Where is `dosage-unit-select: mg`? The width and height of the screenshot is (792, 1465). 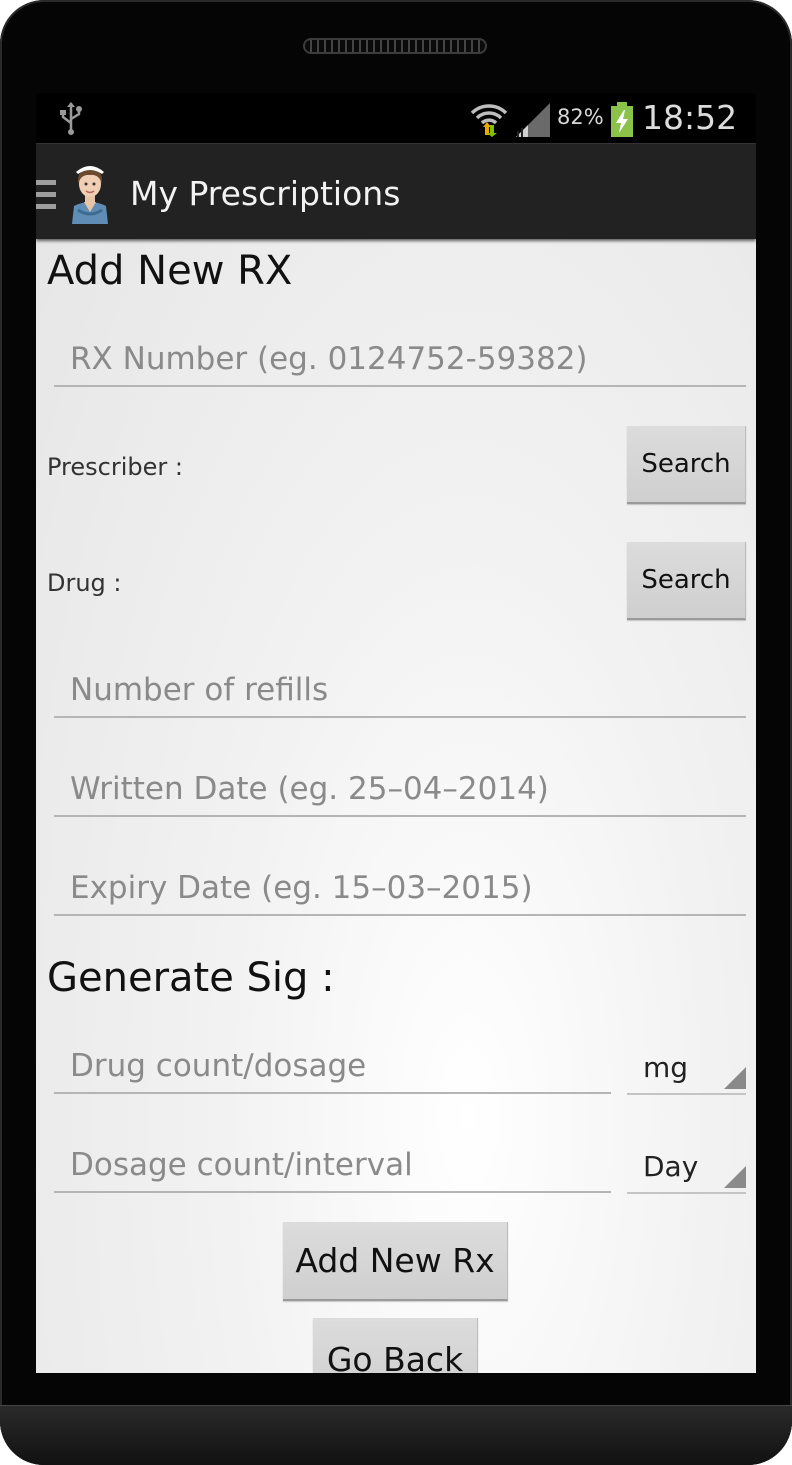 dosage-unit-select: mg is located at coordinates (686, 1068).